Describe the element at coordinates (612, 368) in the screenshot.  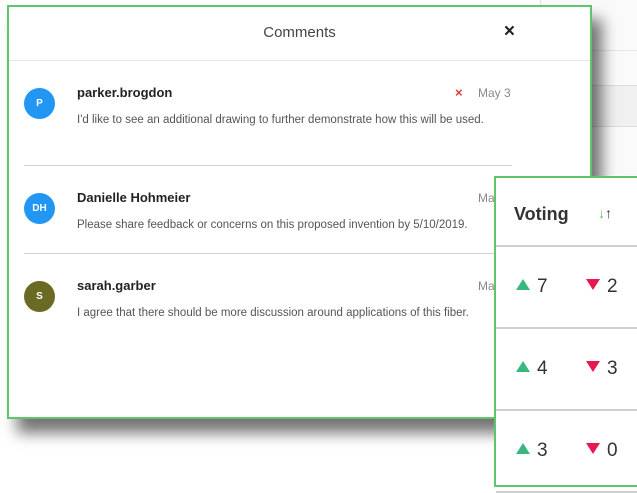
I see `downvote-count: 3` at that location.